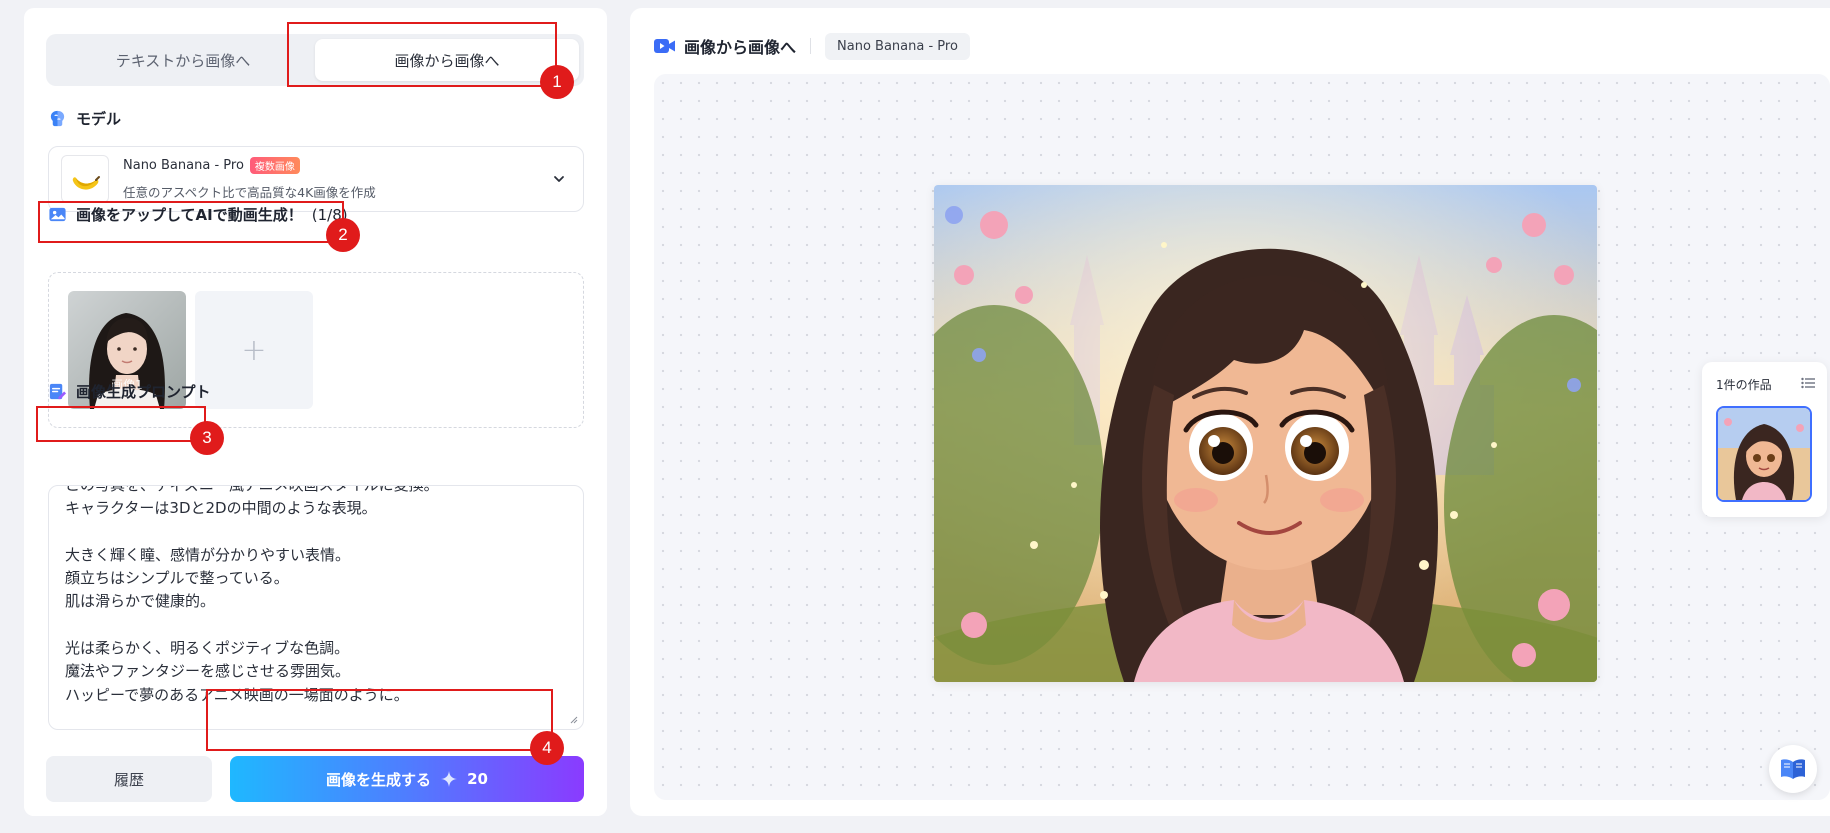 The width and height of the screenshot is (1830, 833). What do you see at coordinates (316, 350) in the screenshot?
I see `upload-dropzone: 画像1 +` at bounding box center [316, 350].